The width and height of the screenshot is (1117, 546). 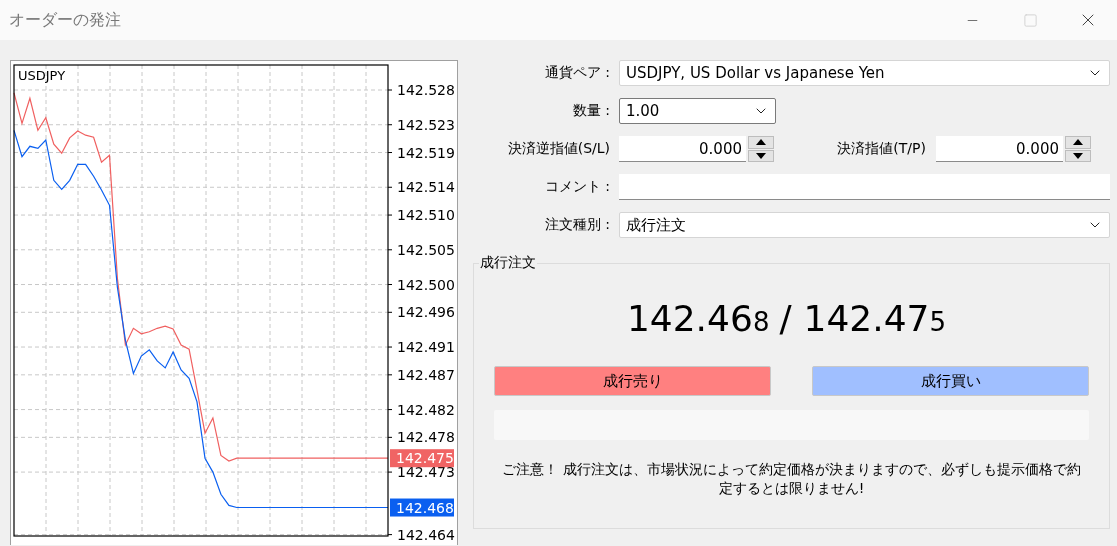 I want to click on axis-label: 142.500, so click(x=426, y=284).